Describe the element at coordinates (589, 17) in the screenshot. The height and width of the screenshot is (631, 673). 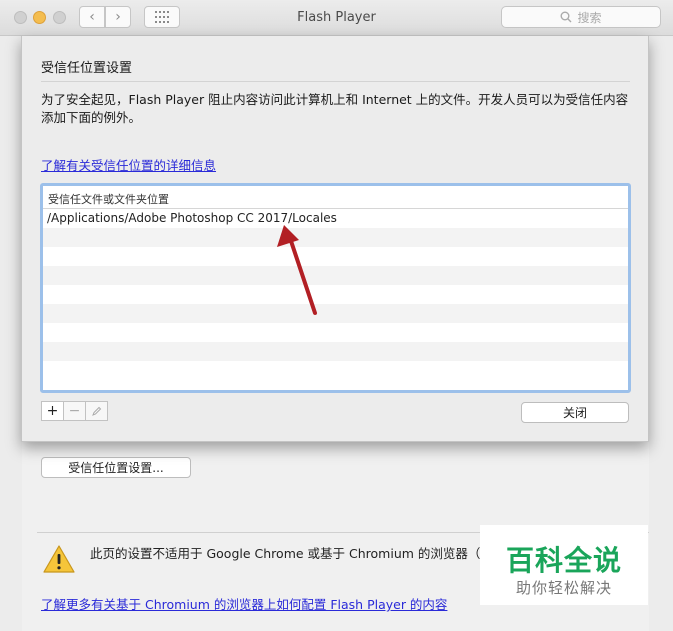
I see `search-placeholder: 搜索` at that location.